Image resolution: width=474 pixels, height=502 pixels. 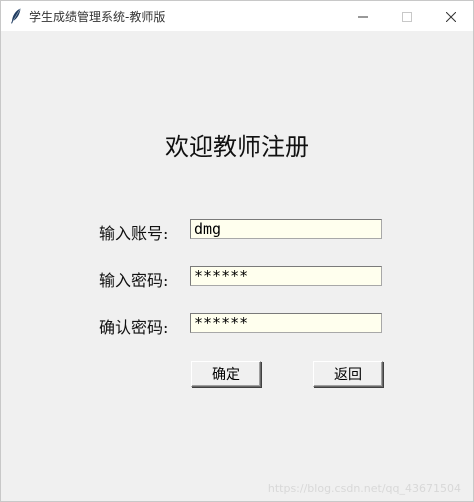 What do you see at coordinates (237, 147) in the screenshot?
I see `page-title: 欢迎教师注册` at bounding box center [237, 147].